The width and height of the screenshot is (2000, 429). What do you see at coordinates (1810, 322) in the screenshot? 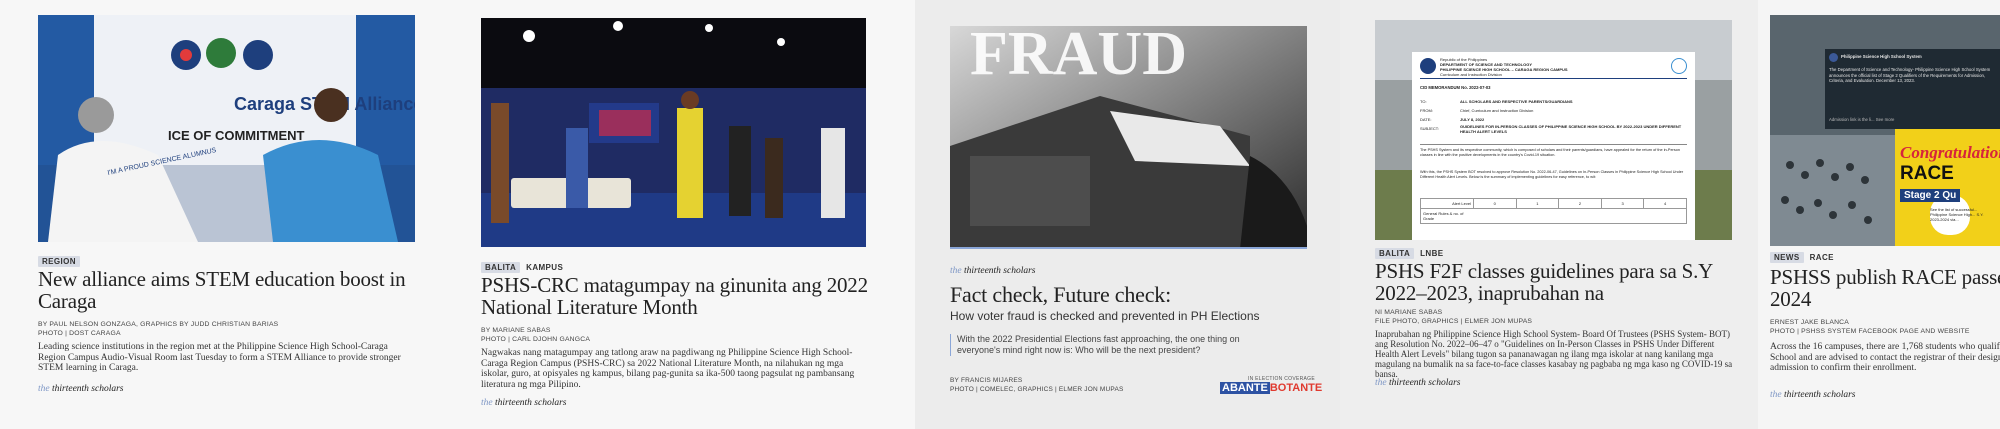
I see `byline: ERNEST JAKE BLANCA` at bounding box center [1810, 322].